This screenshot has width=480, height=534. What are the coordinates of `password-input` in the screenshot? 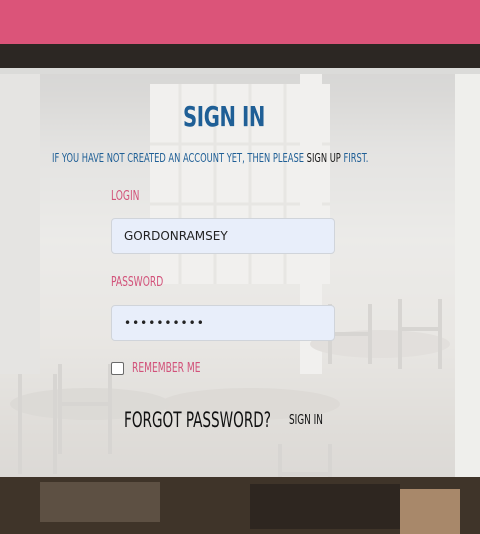 It's located at (223, 323).